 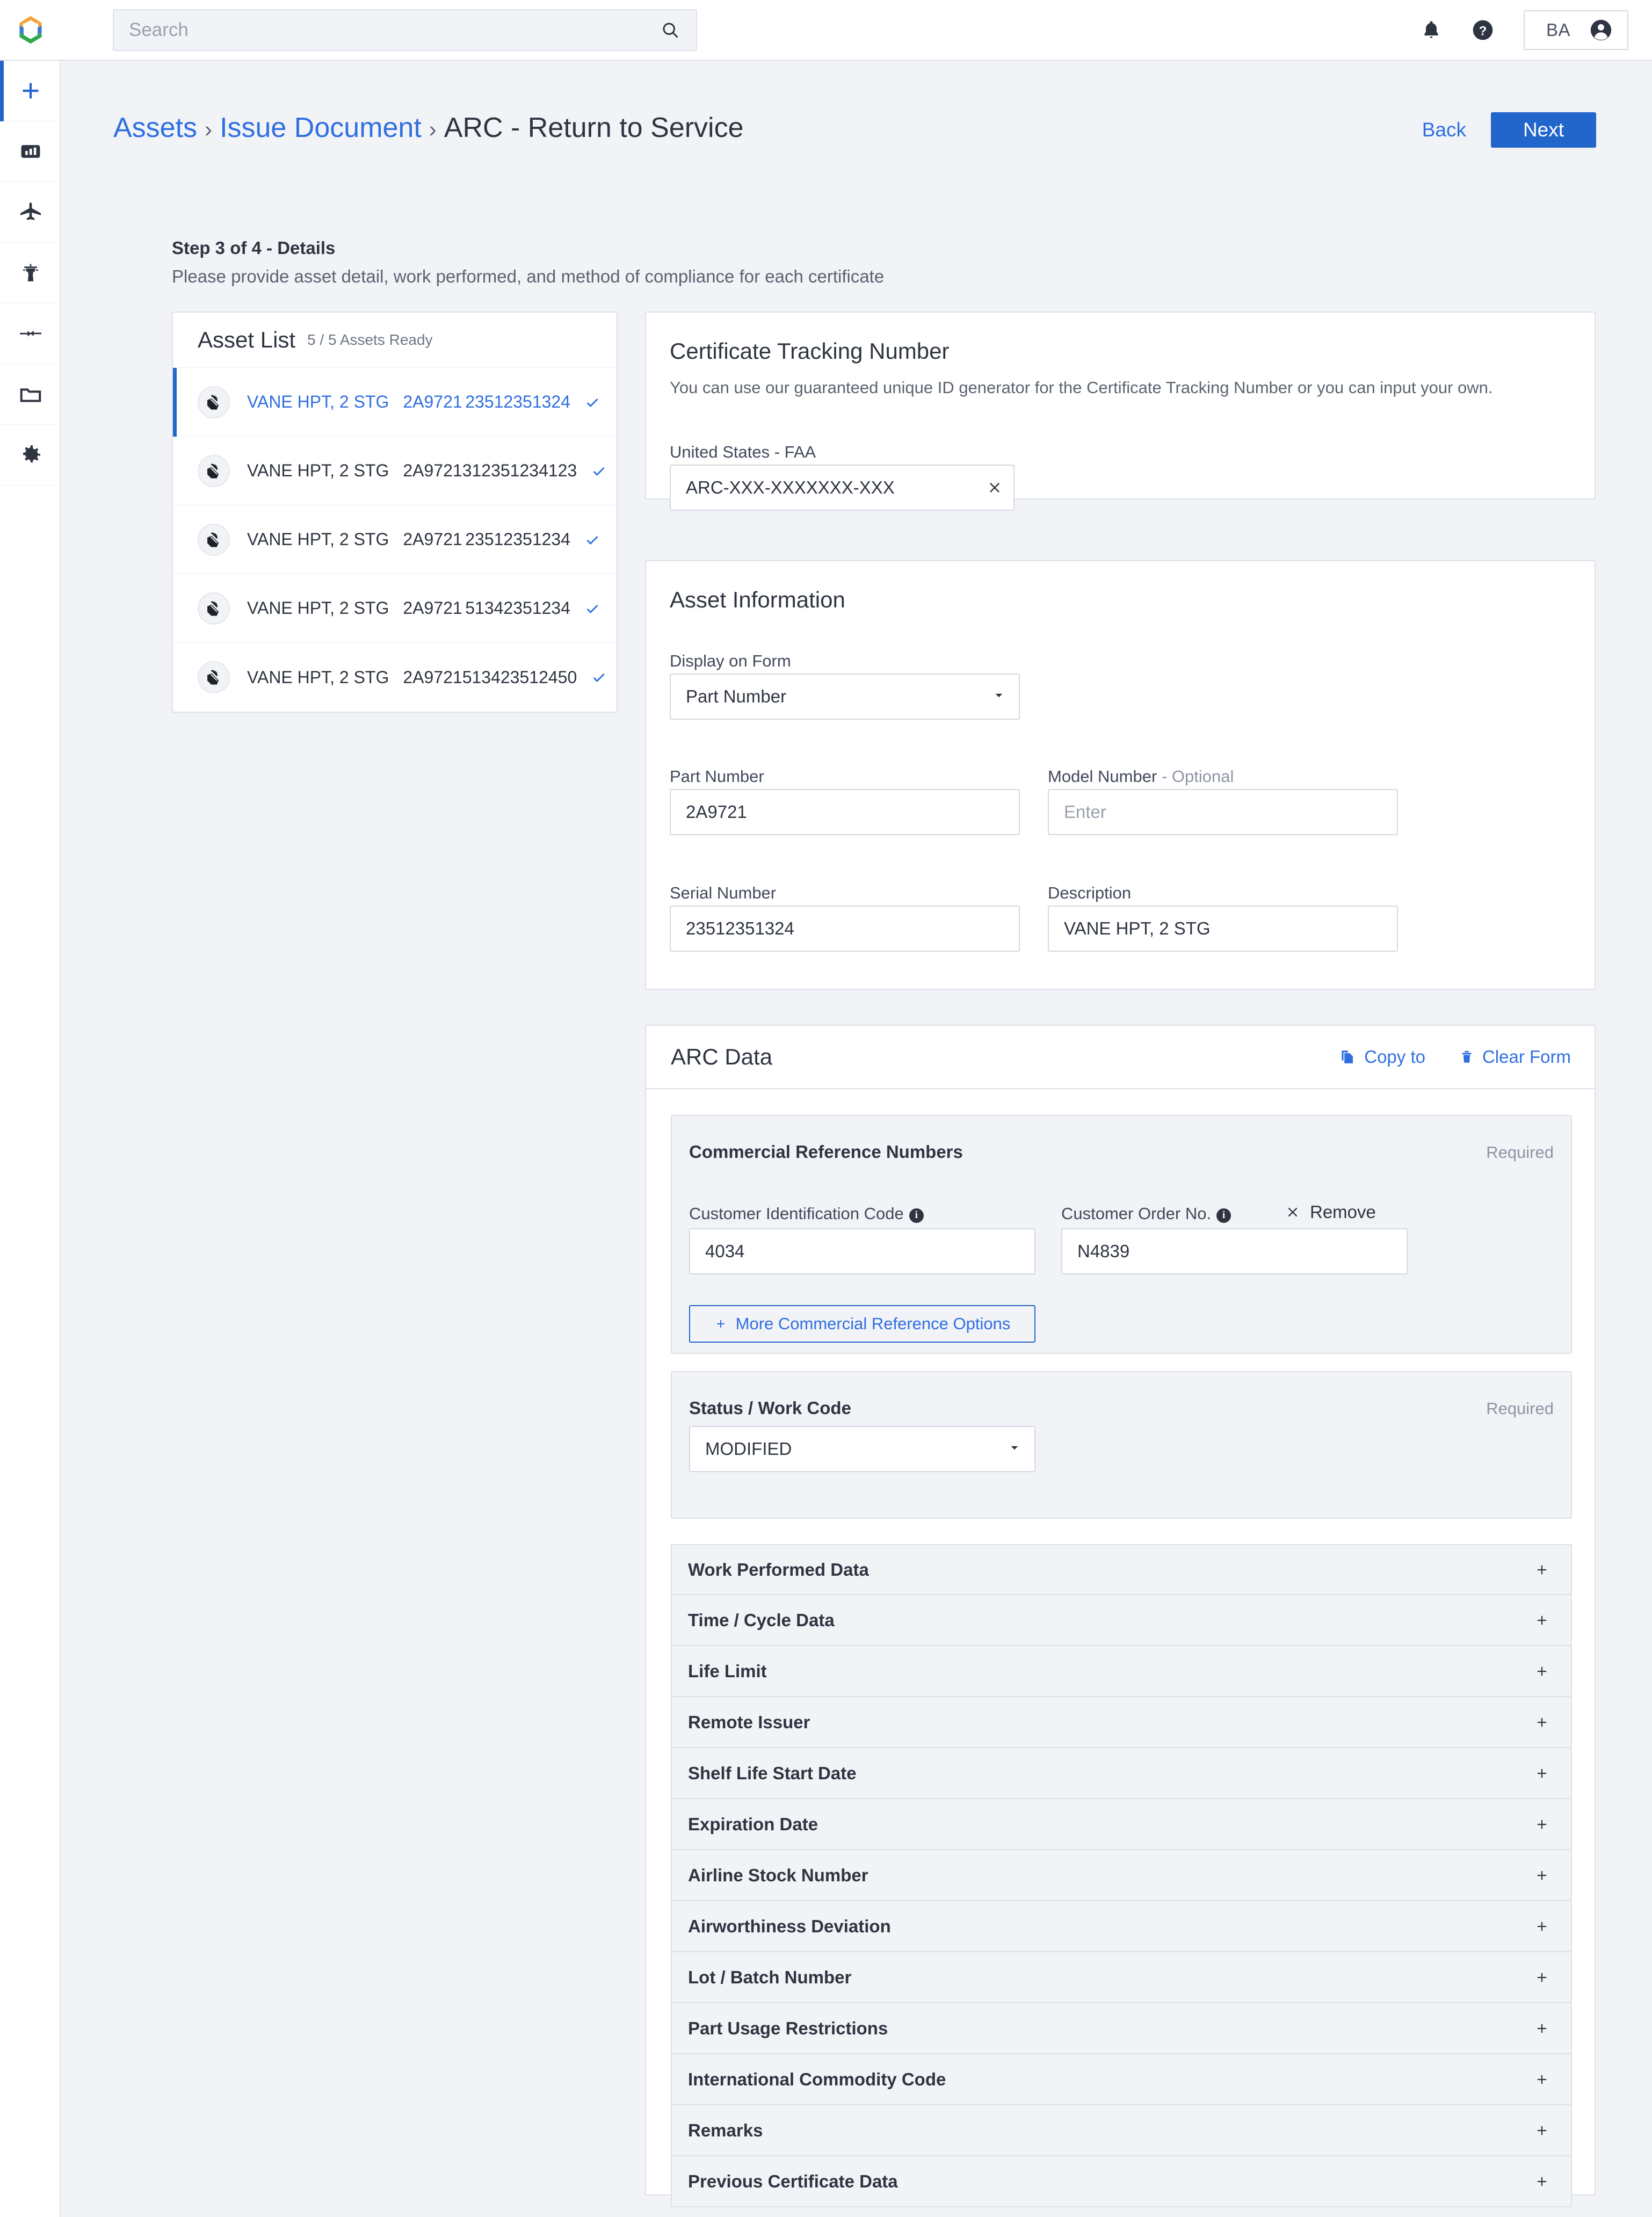 What do you see at coordinates (155, 128) in the screenshot?
I see `breadcrumb-item-assets: Assets` at bounding box center [155, 128].